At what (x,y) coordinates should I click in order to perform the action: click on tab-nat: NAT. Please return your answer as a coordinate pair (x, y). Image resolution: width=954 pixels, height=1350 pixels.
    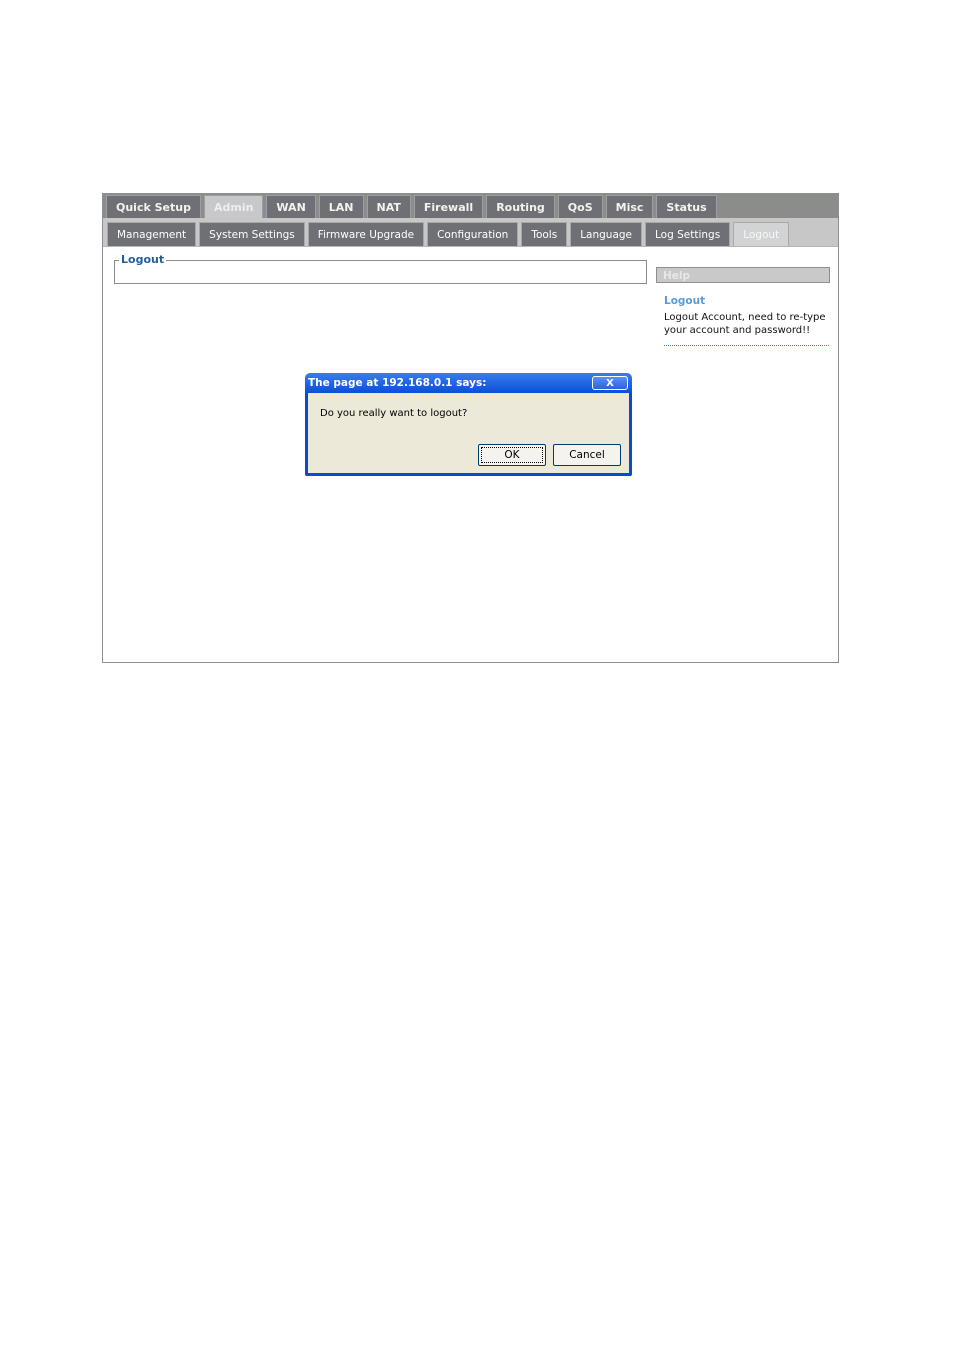
    Looking at the image, I should click on (388, 206).